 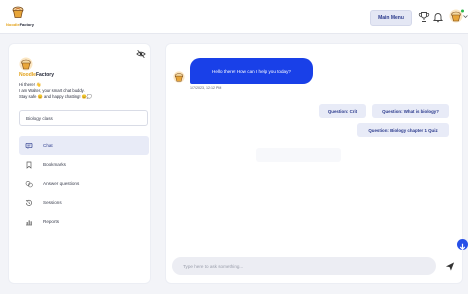 What do you see at coordinates (61, 183) in the screenshot?
I see `sidebar-item-label: Answer questions` at bounding box center [61, 183].